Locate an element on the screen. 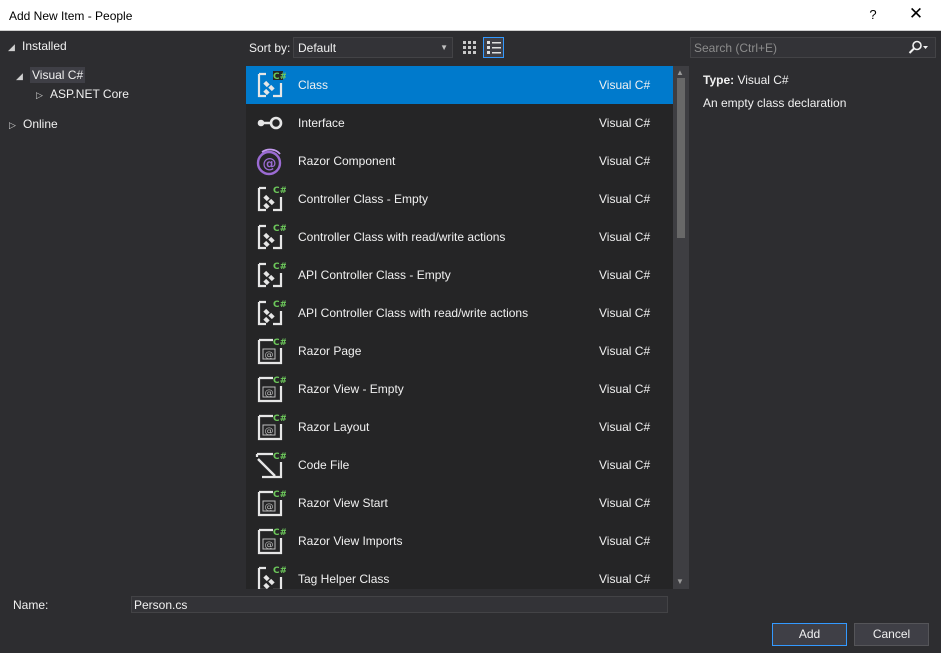 Image resolution: width=941 pixels, height=653 pixels. template-name: Razor Component is located at coordinates (347, 161).